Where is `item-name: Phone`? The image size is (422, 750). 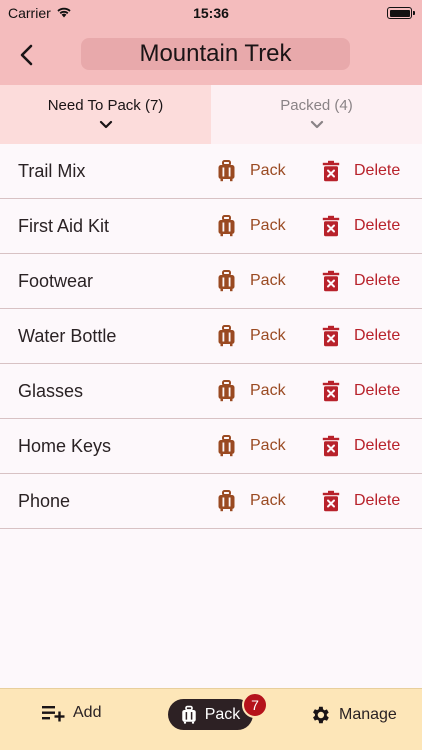 item-name: Phone is located at coordinates (44, 500).